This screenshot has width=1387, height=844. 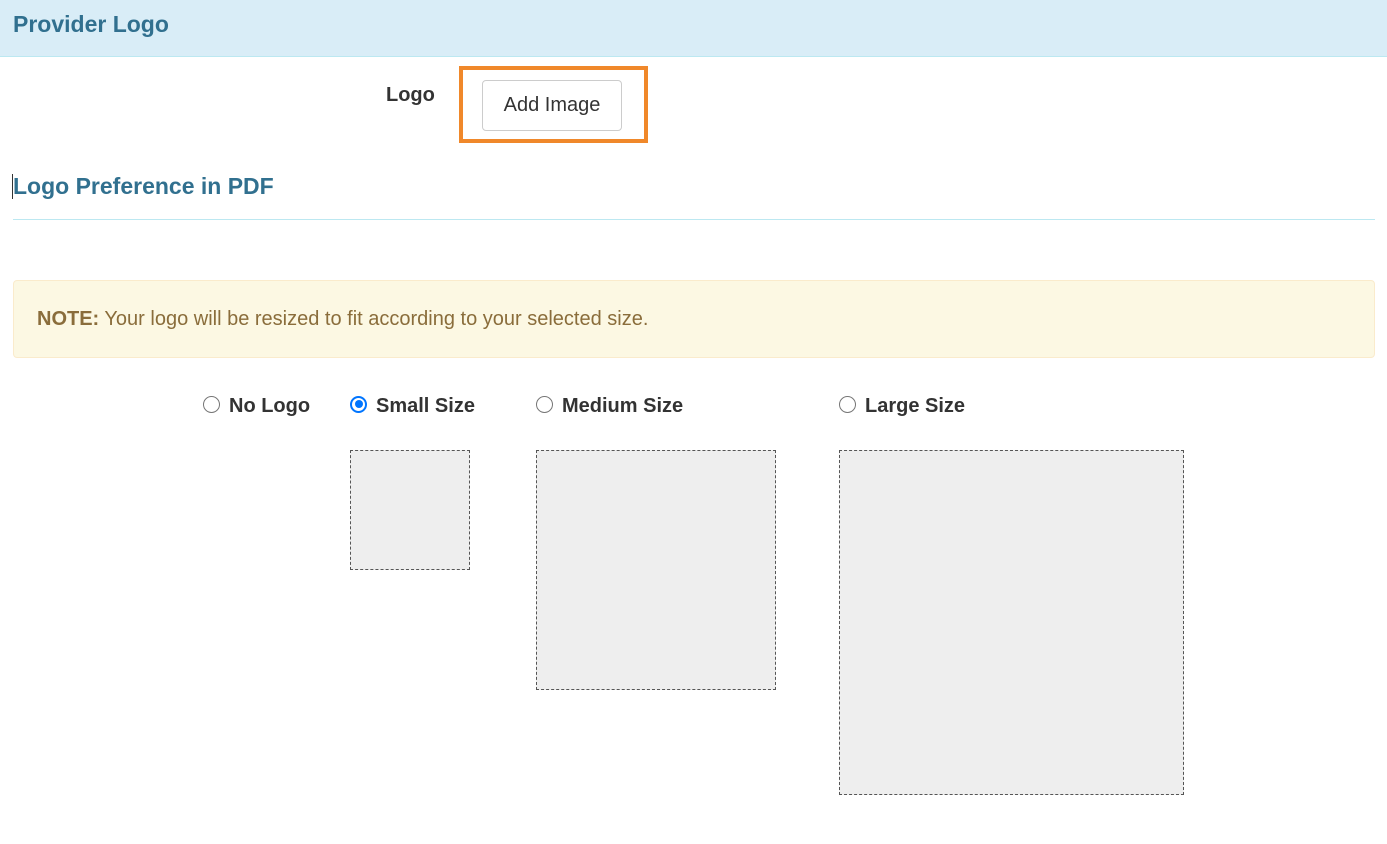 I want to click on radio-label-medium-size: Medium Size, so click(x=623, y=405).